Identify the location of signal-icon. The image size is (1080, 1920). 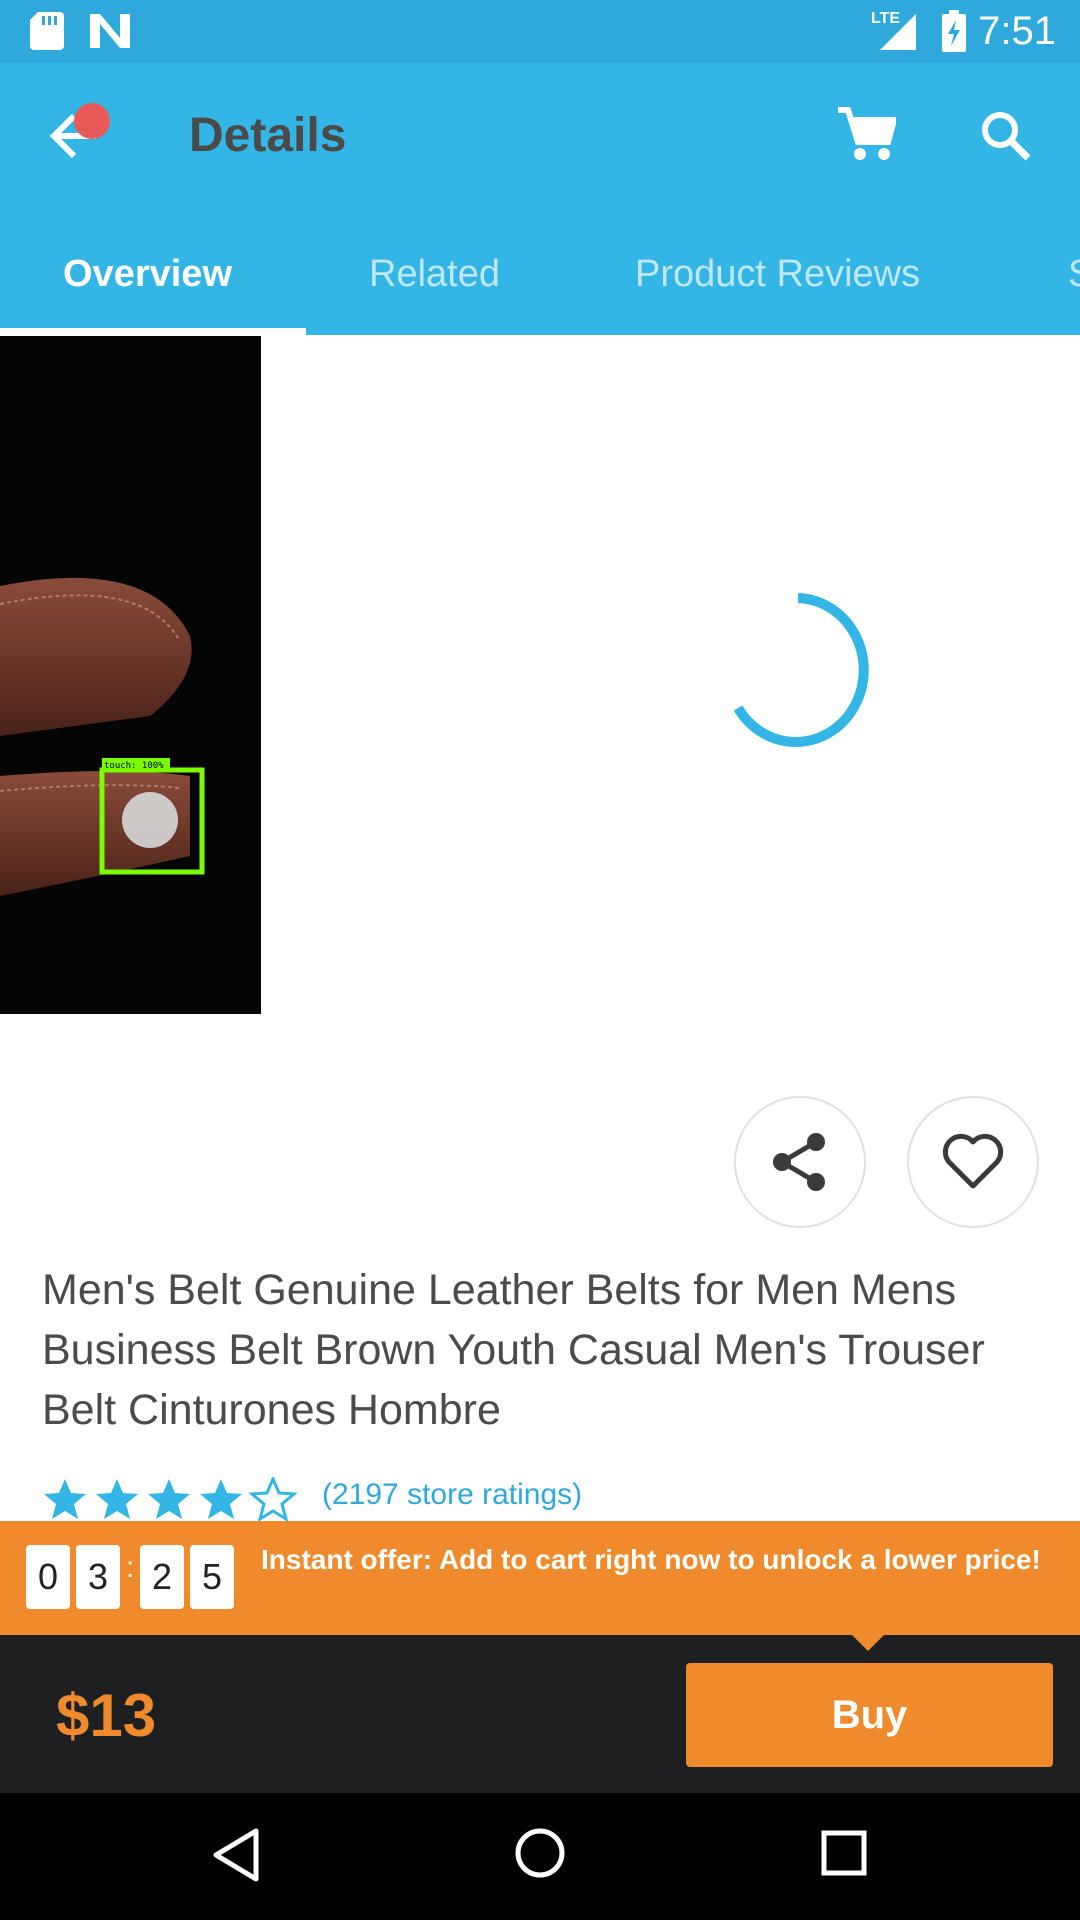
(898, 32).